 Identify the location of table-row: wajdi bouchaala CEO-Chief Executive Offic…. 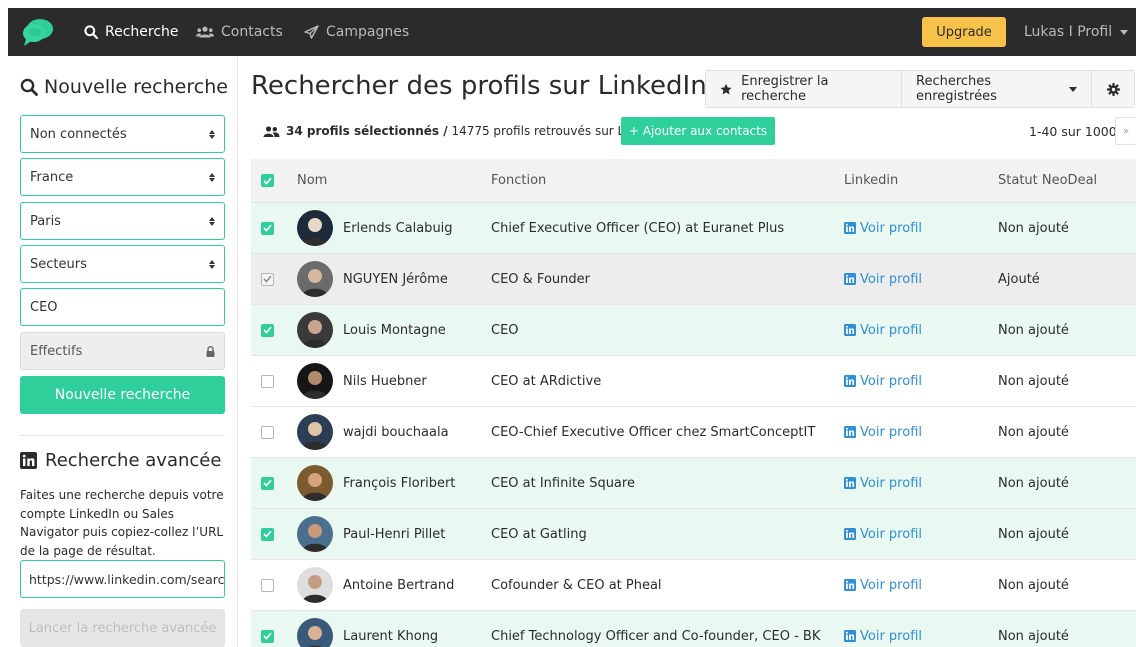
(693, 432).